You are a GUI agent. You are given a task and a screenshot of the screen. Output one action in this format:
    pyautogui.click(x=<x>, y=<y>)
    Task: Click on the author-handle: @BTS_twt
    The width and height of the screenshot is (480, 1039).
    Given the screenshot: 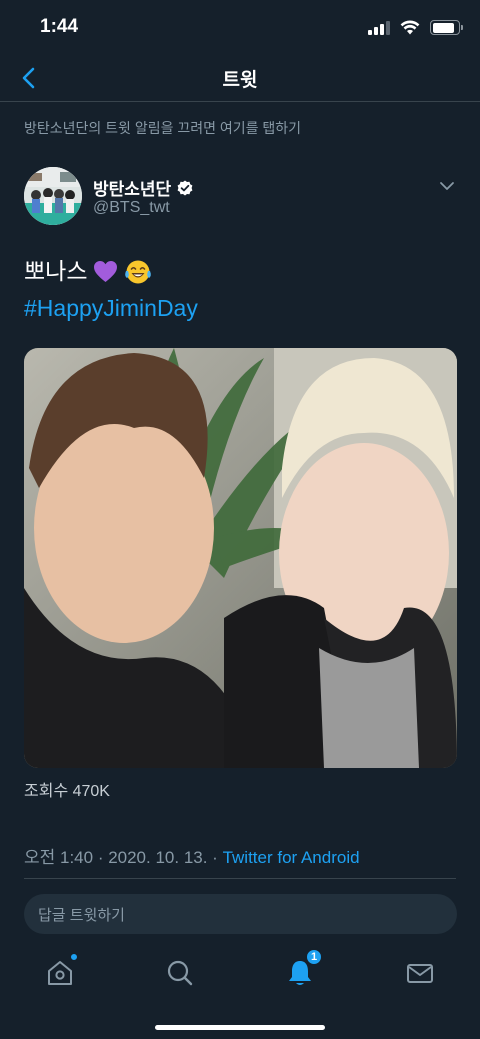 What is the action you would take?
    pyautogui.click(x=131, y=208)
    